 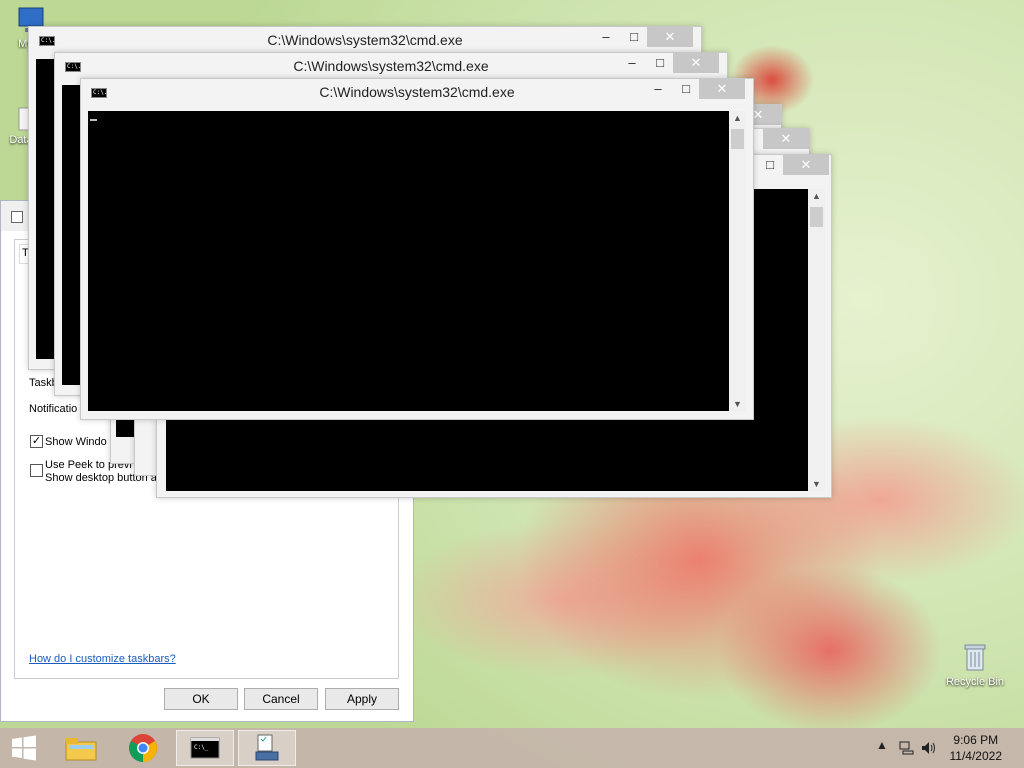 What do you see at coordinates (143, 748) in the screenshot?
I see `chrome-icon` at bounding box center [143, 748].